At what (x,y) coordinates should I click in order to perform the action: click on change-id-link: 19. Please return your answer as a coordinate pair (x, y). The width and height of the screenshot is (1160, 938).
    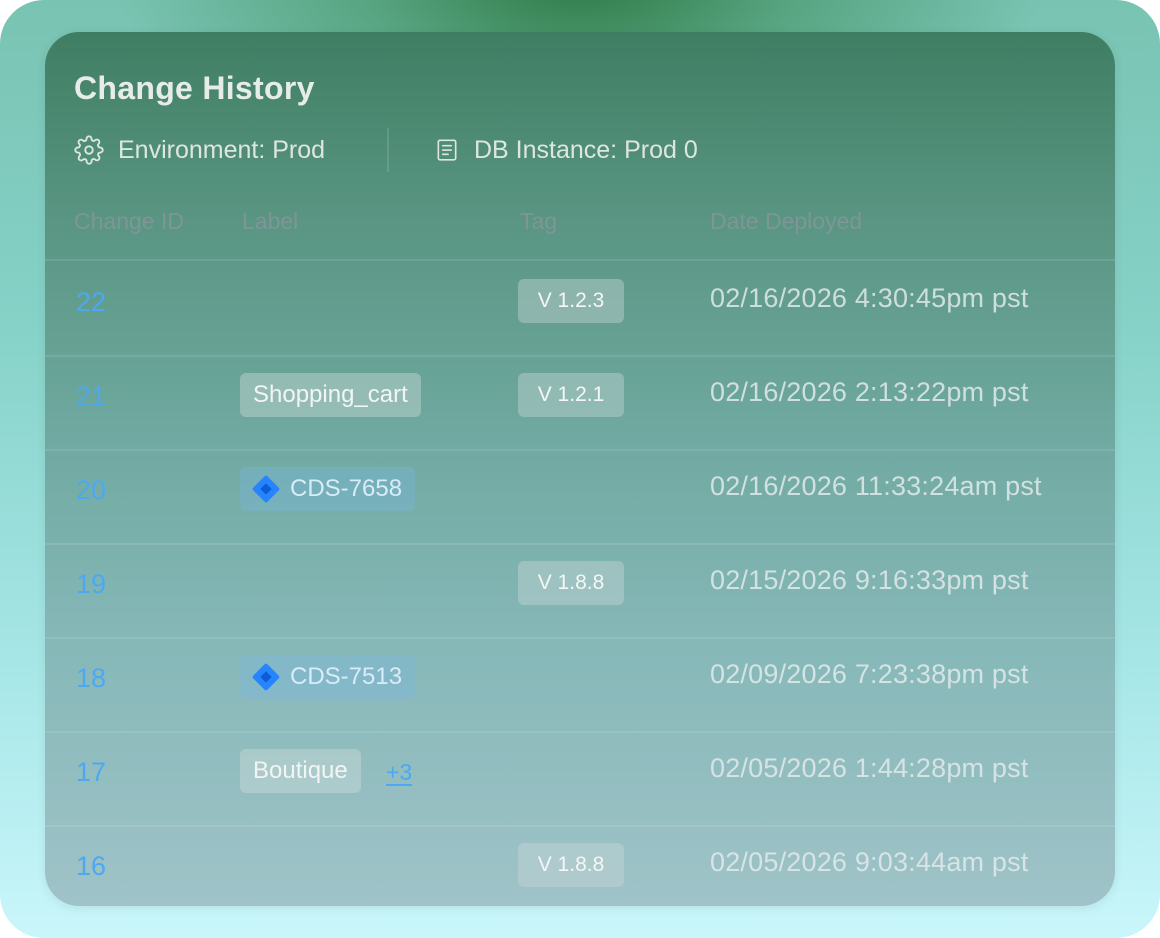
    Looking at the image, I should click on (91, 584).